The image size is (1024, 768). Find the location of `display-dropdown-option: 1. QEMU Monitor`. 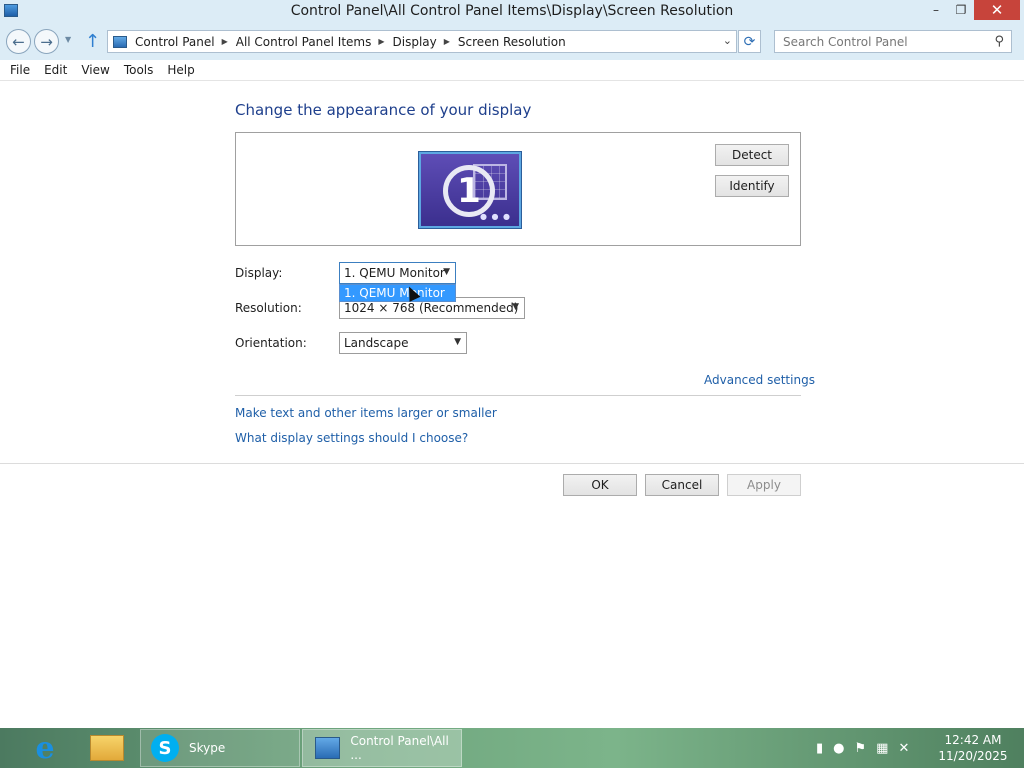

display-dropdown-option: 1. QEMU Monitor is located at coordinates (397, 293).